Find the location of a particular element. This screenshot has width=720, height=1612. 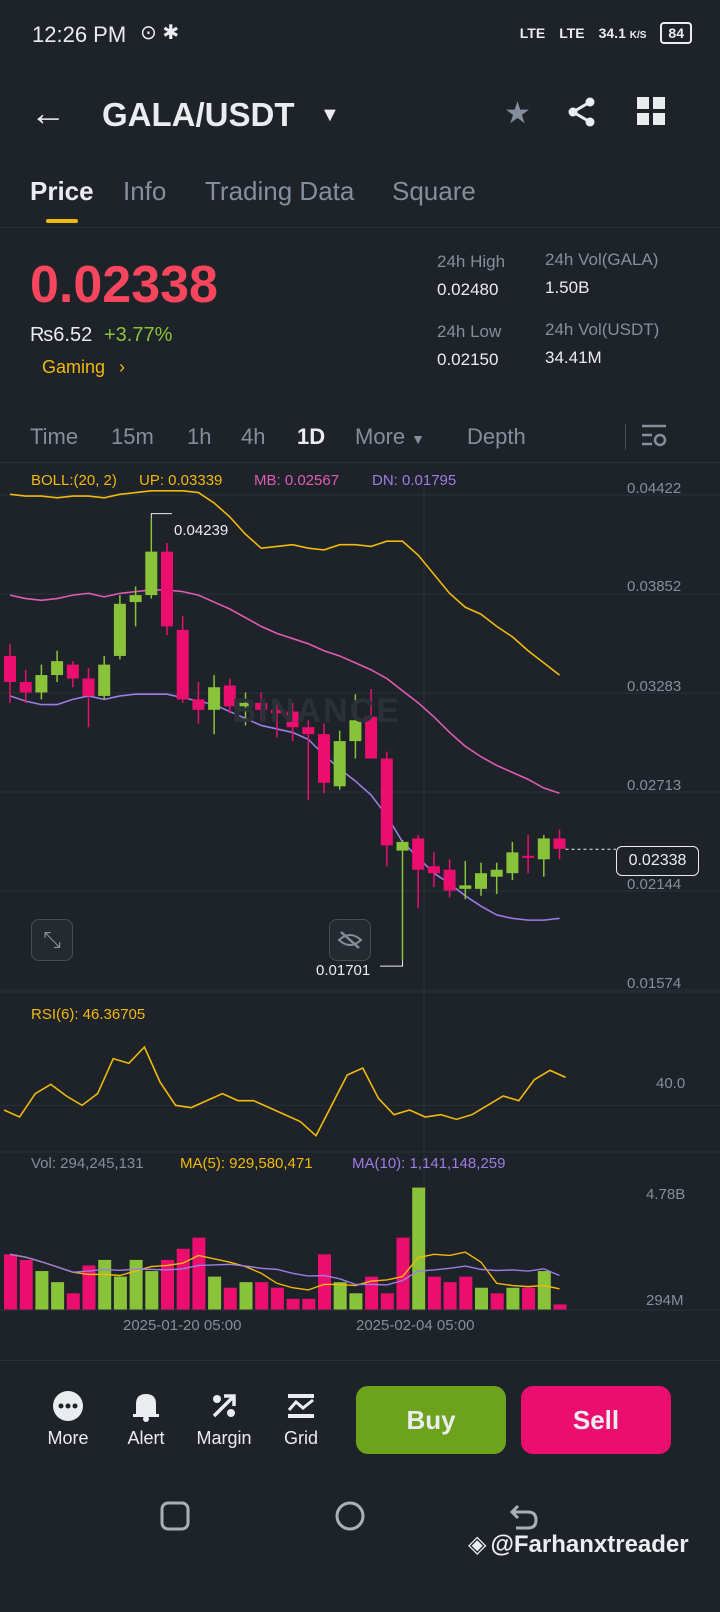

margin-button: Margin is located at coordinates (224, 1419).